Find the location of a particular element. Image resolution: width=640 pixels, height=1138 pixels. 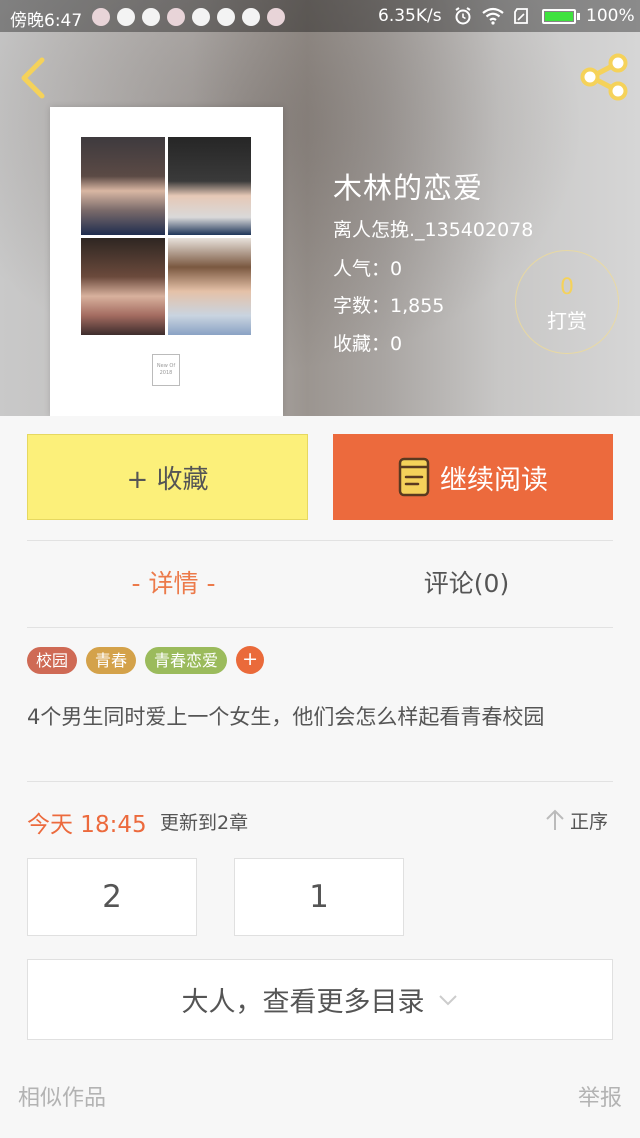

sim-card-icon is located at coordinates (521, 16).